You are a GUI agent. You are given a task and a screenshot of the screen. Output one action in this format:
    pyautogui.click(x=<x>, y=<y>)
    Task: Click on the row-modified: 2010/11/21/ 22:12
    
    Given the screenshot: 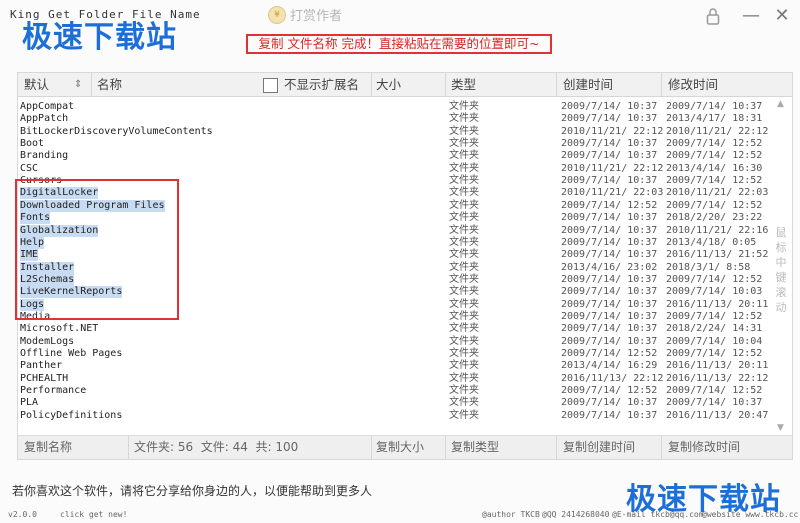 What is the action you would take?
    pyautogui.click(x=717, y=131)
    